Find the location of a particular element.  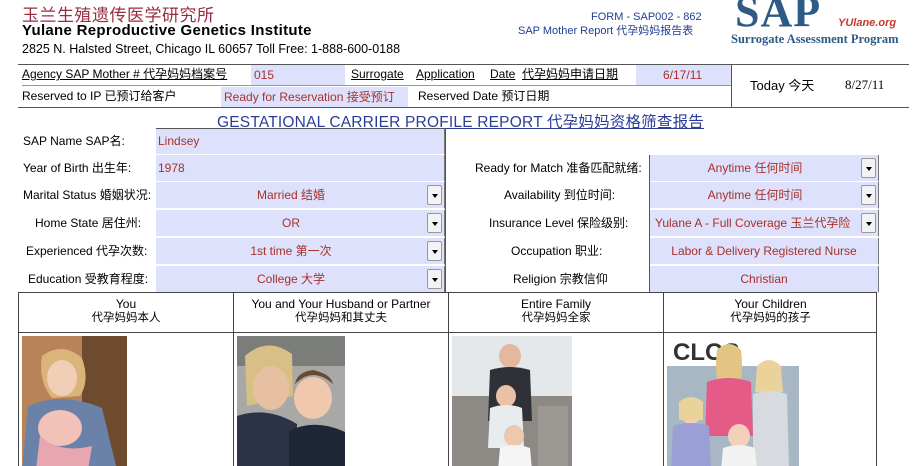

photo-title-en: You is located at coordinates (126, 304).